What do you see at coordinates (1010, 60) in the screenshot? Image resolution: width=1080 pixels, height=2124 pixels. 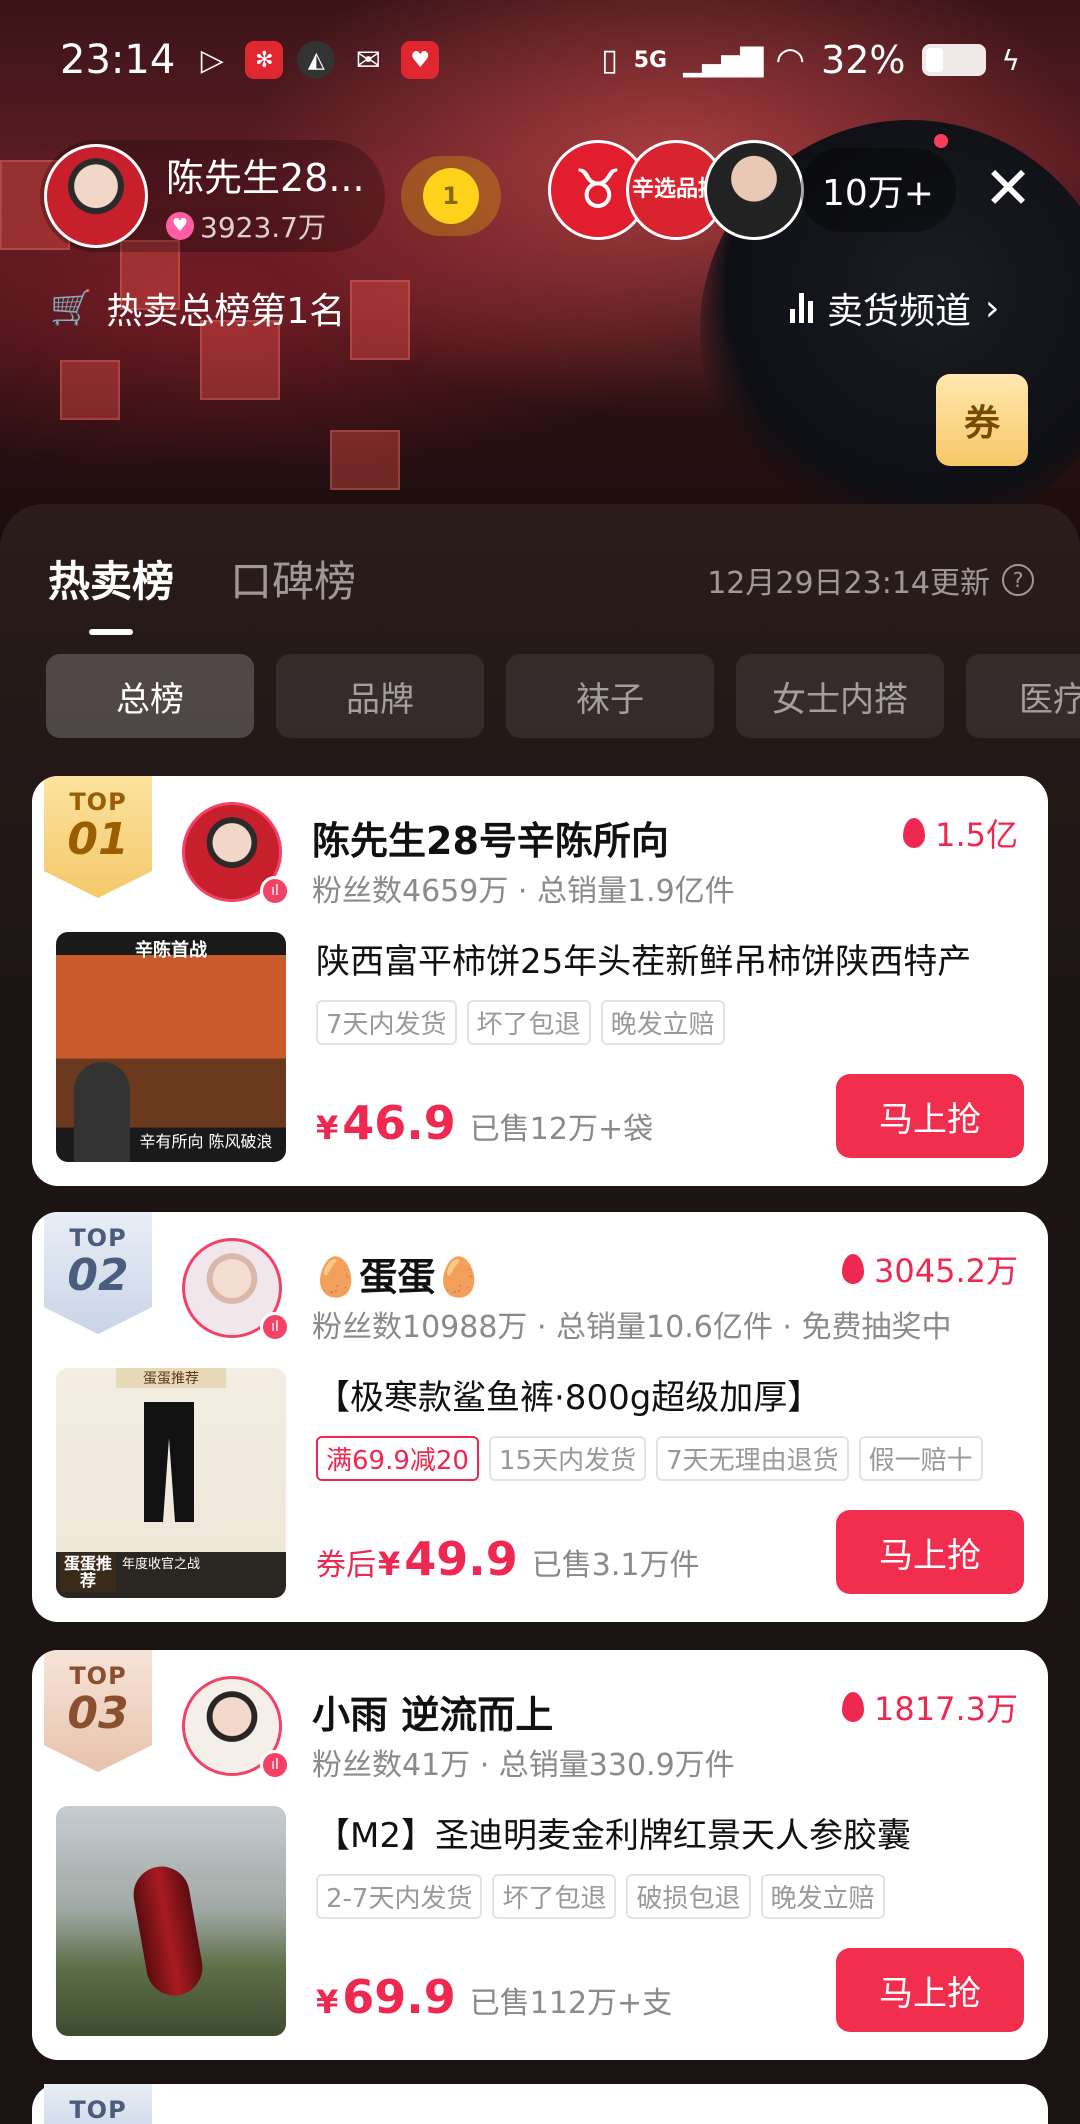 I see `charging-icon: ϟ` at bounding box center [1010, 60].